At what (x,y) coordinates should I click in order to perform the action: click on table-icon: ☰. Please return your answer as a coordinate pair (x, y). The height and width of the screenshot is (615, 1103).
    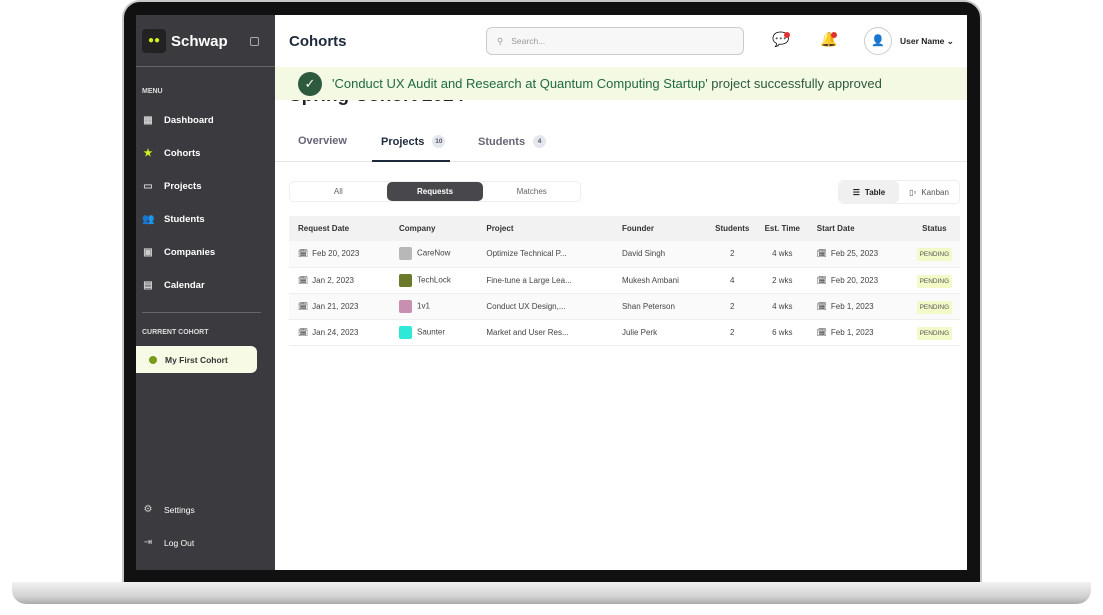
    Looking at the image, I should click on (856, 192).